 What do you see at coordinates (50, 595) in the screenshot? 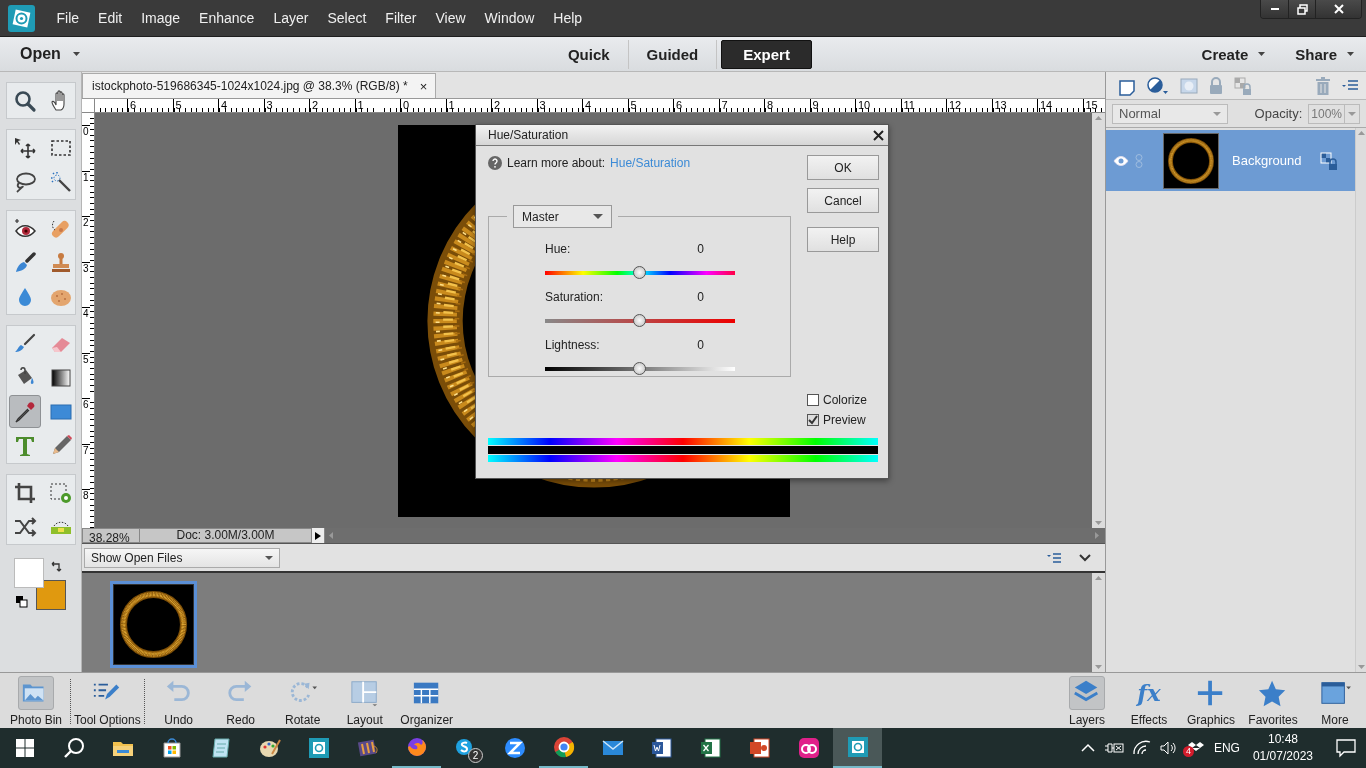
I see `background-color-swatch` at bounding box center [50, 595].